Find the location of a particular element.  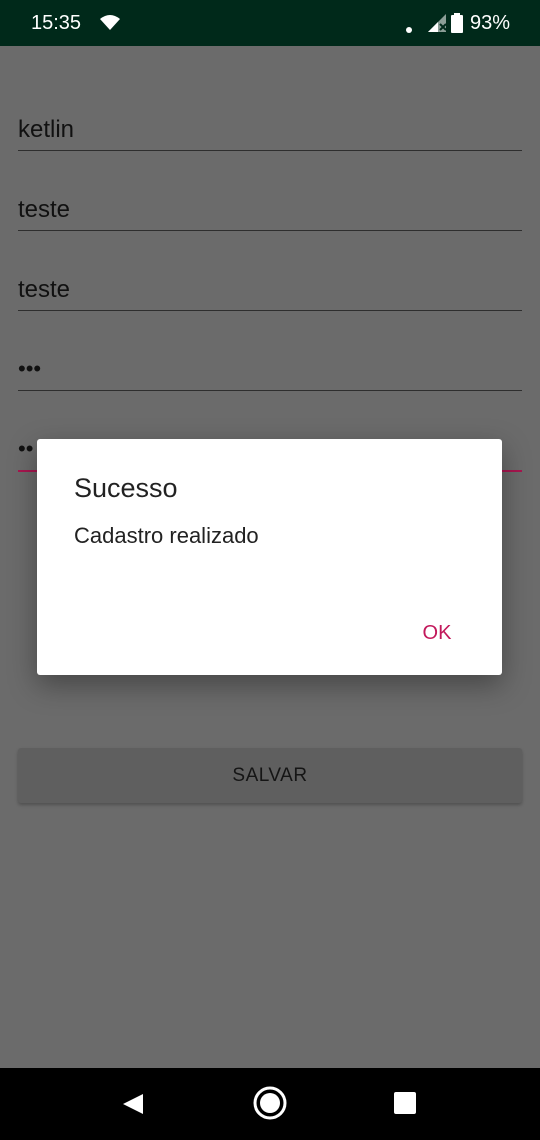

status-time: 15:35 is located at coordinates (56, 23).